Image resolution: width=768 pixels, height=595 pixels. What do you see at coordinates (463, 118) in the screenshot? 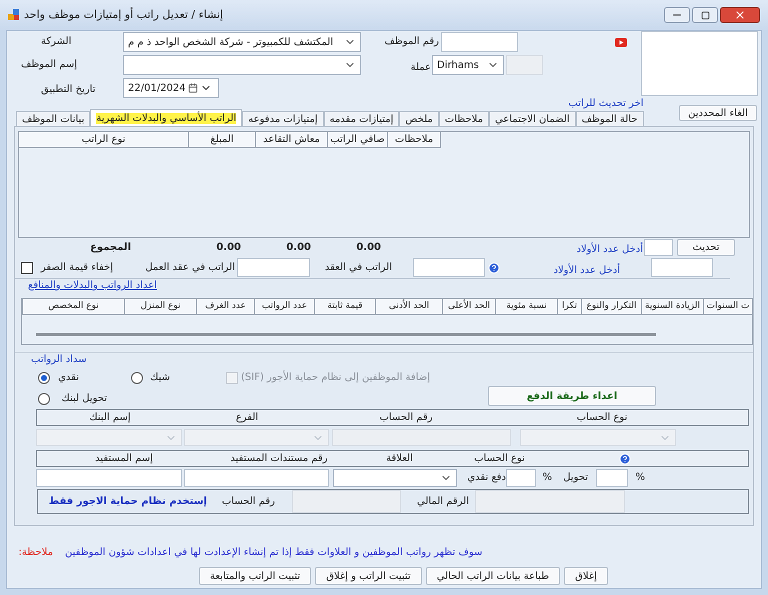
I see `tab: ملاحظات` at bounding box center [463, 118].